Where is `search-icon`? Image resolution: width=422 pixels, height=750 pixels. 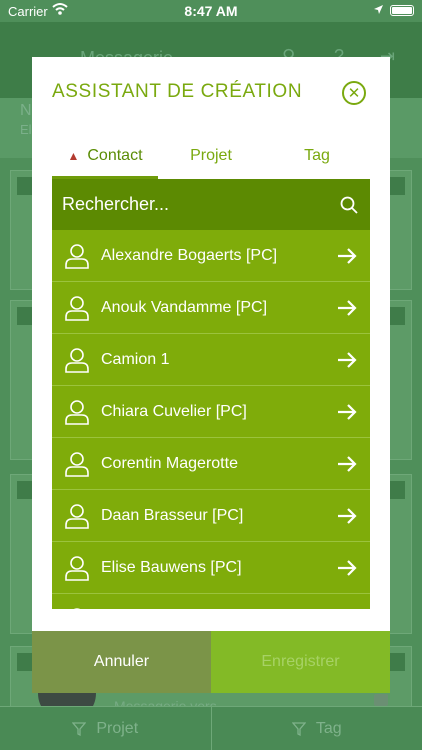 search-icon is located at coordinates (349, 205).